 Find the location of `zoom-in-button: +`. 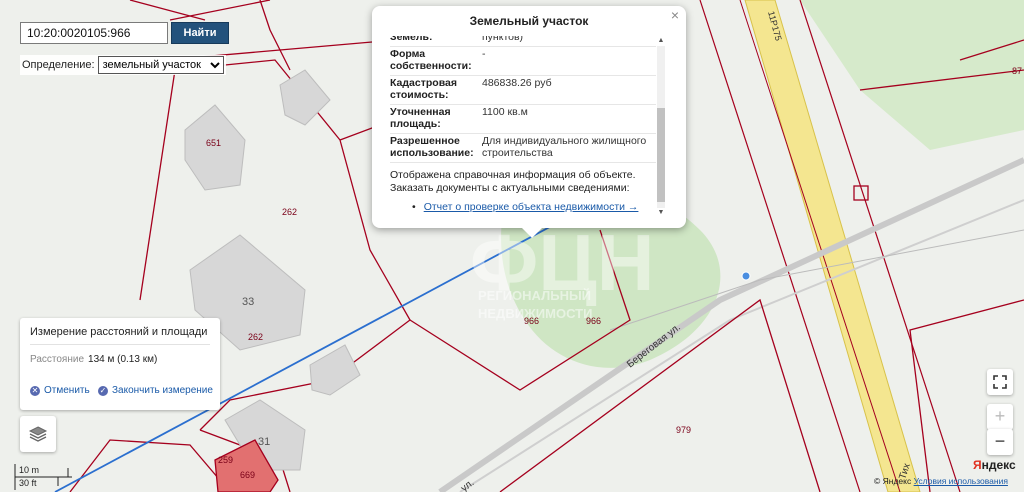

zoom-in-button: + is located at coordinates (1000, 417).